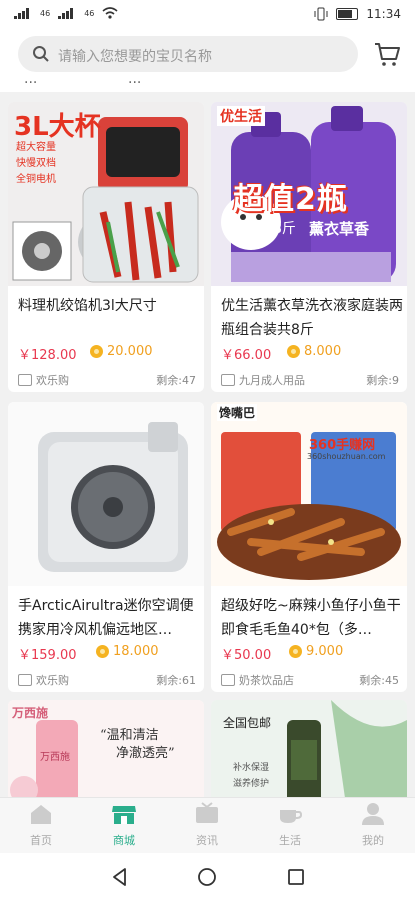  I want to click on back-icon, so click(120, 877).